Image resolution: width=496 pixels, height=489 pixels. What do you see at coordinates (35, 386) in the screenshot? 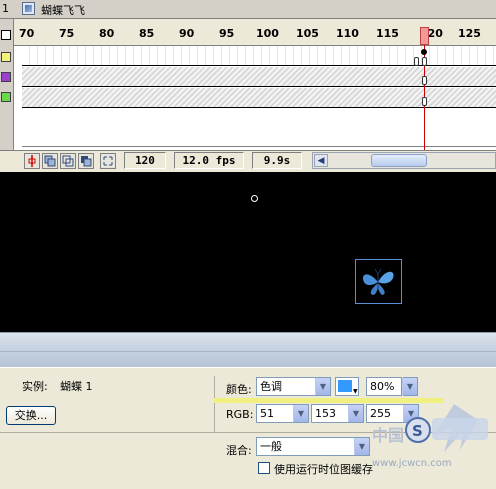
I see `instance-label: 实例:` at bounding box center [35, 386].